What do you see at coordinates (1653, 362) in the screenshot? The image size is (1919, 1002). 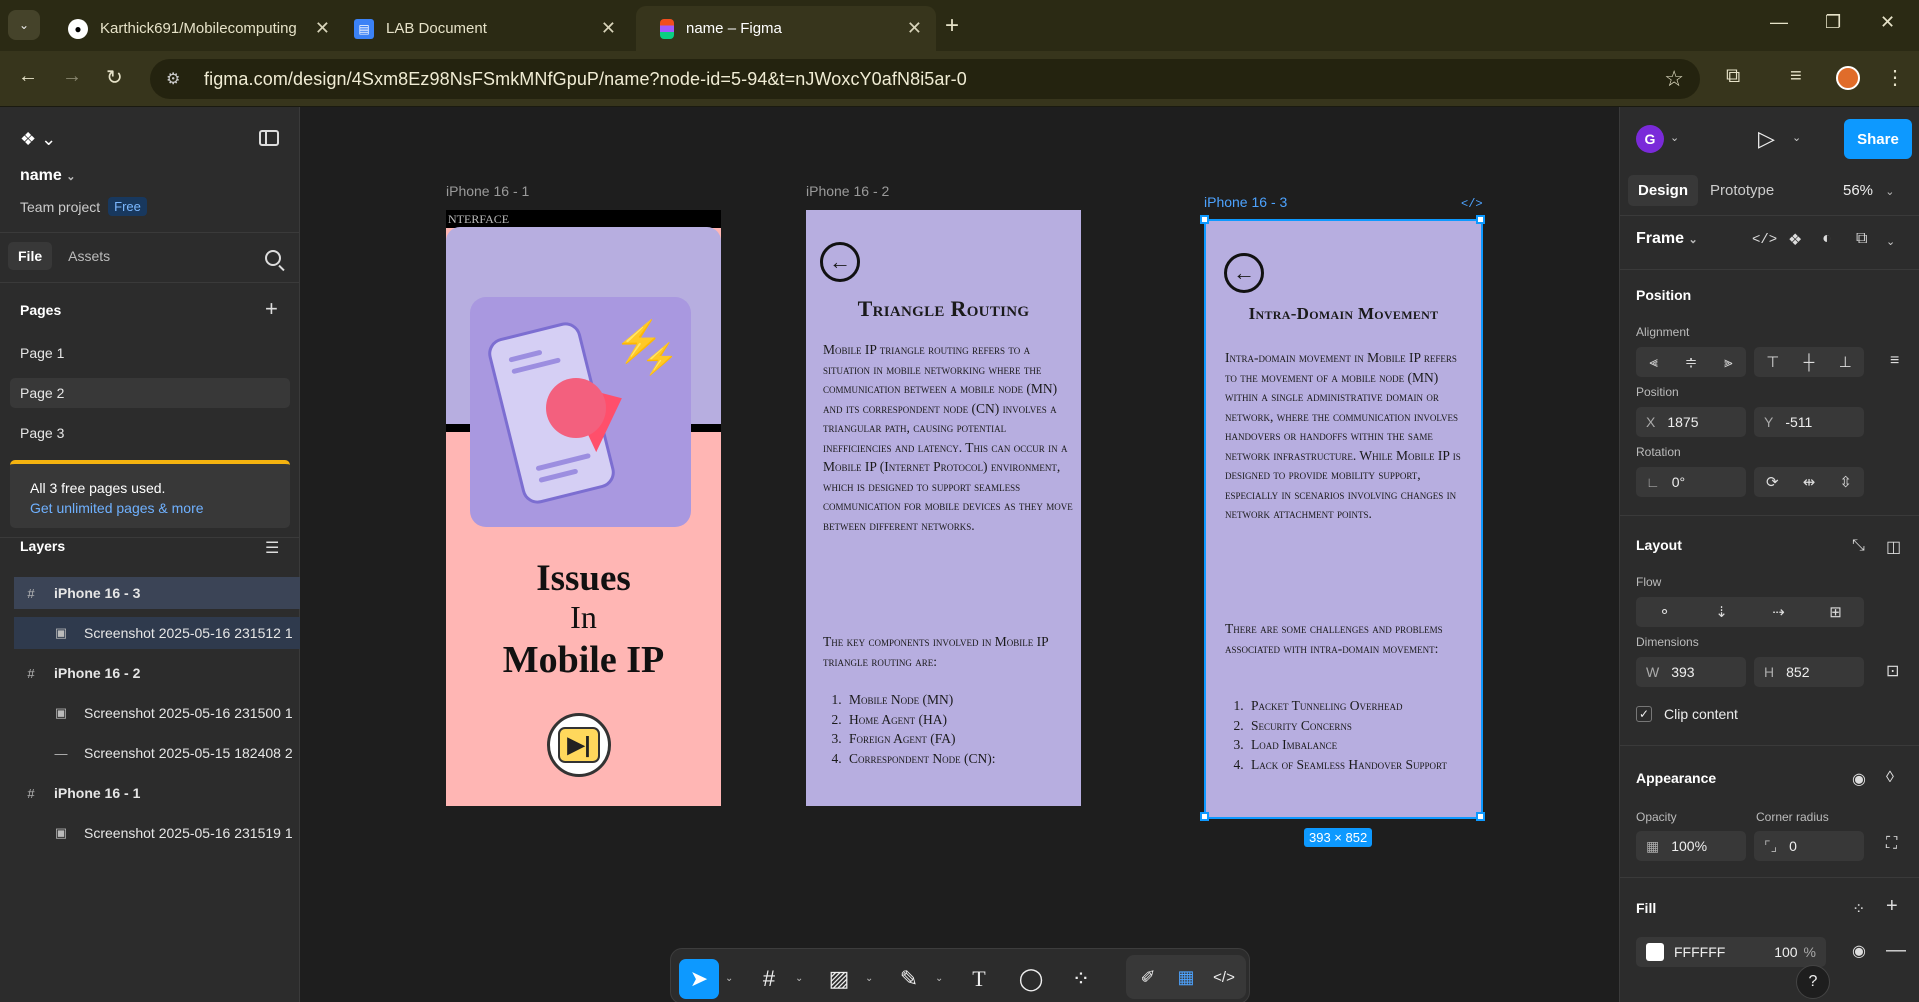 I see `align-left-icon: ⫷` at bounding box center [1653, 362].